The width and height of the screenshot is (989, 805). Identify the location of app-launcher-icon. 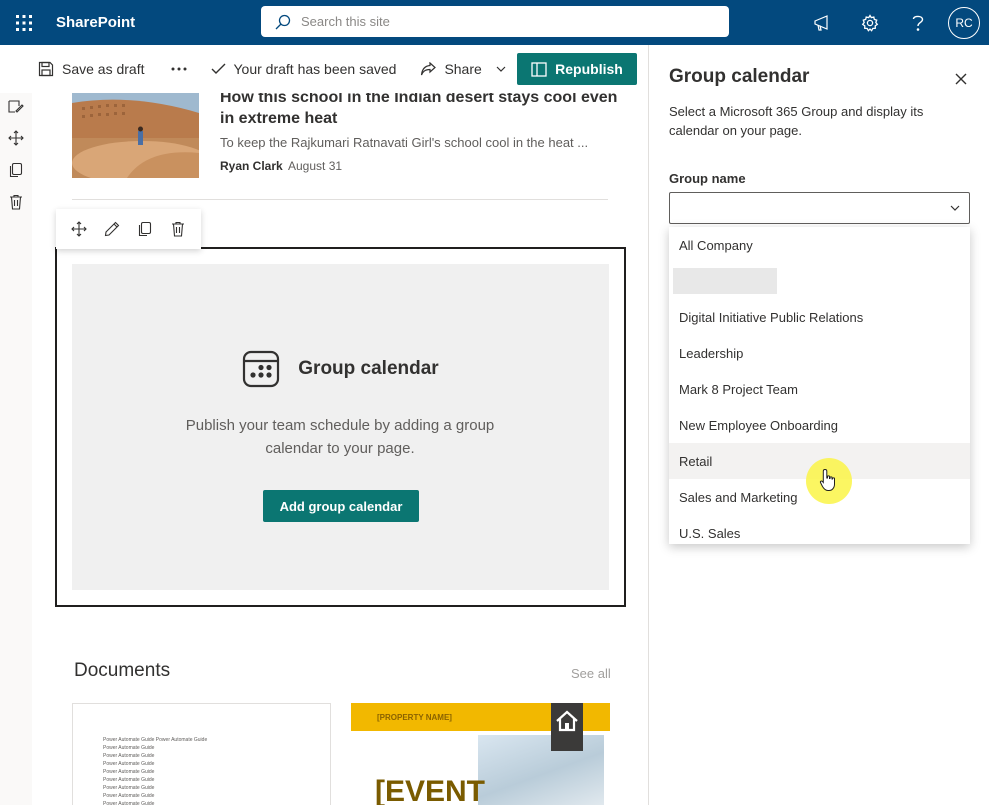
(24, 22).